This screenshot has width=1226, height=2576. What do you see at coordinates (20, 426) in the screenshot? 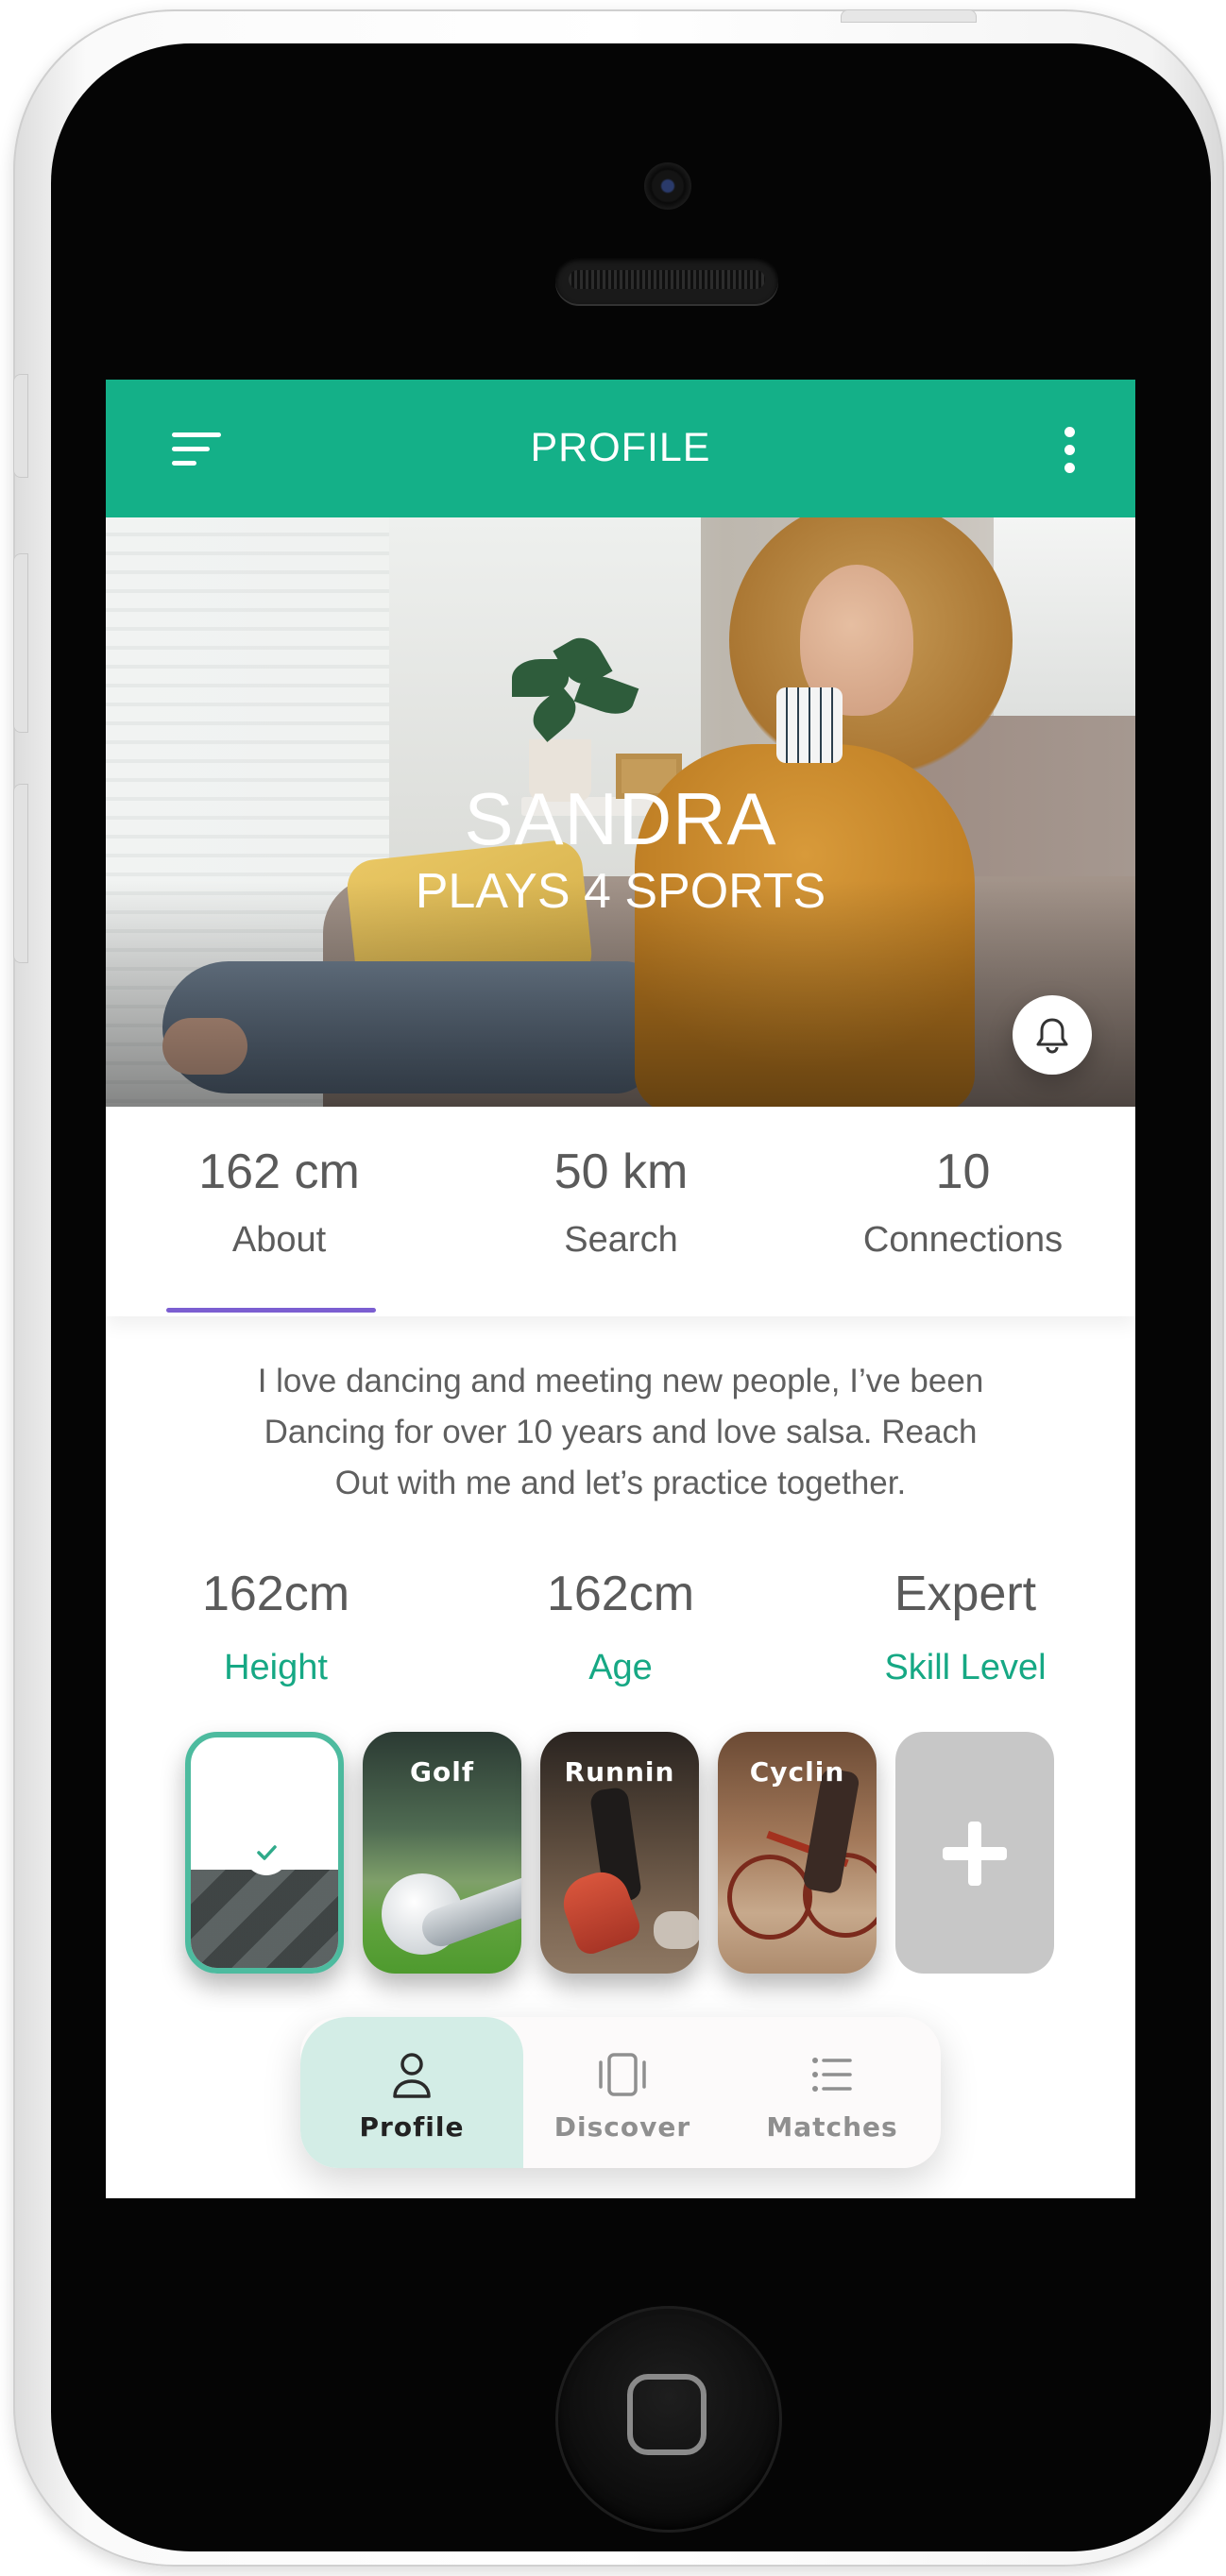
I see `mute-switch` at bounding box center [20, 426].